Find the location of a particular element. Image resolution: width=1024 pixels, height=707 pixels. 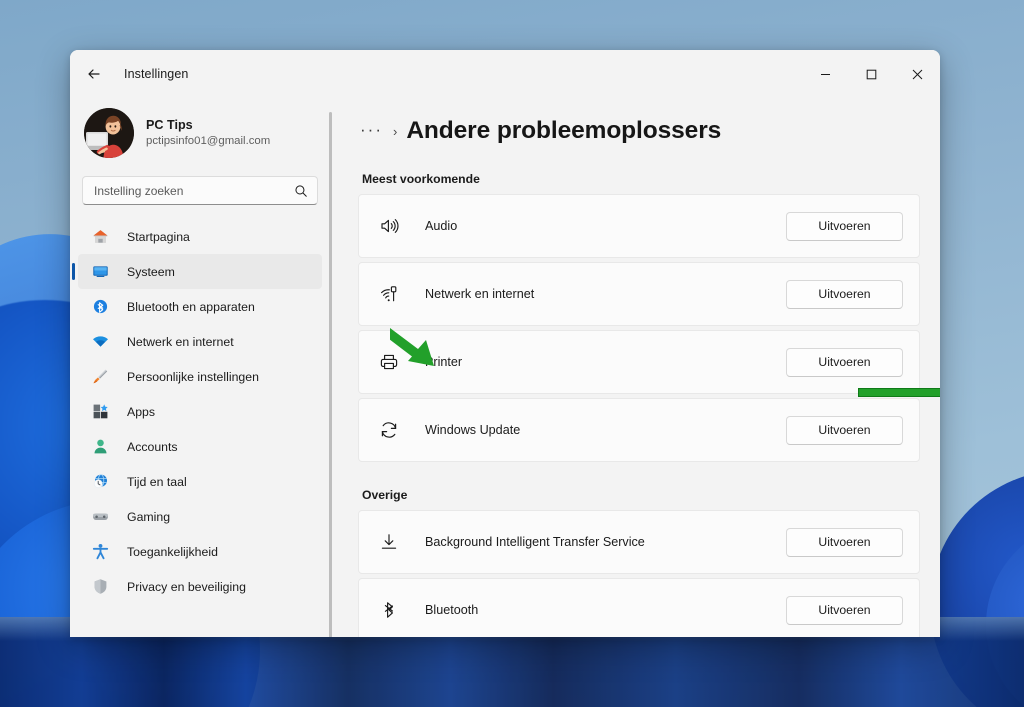

minimize-button is located at coordinates (825, 74).